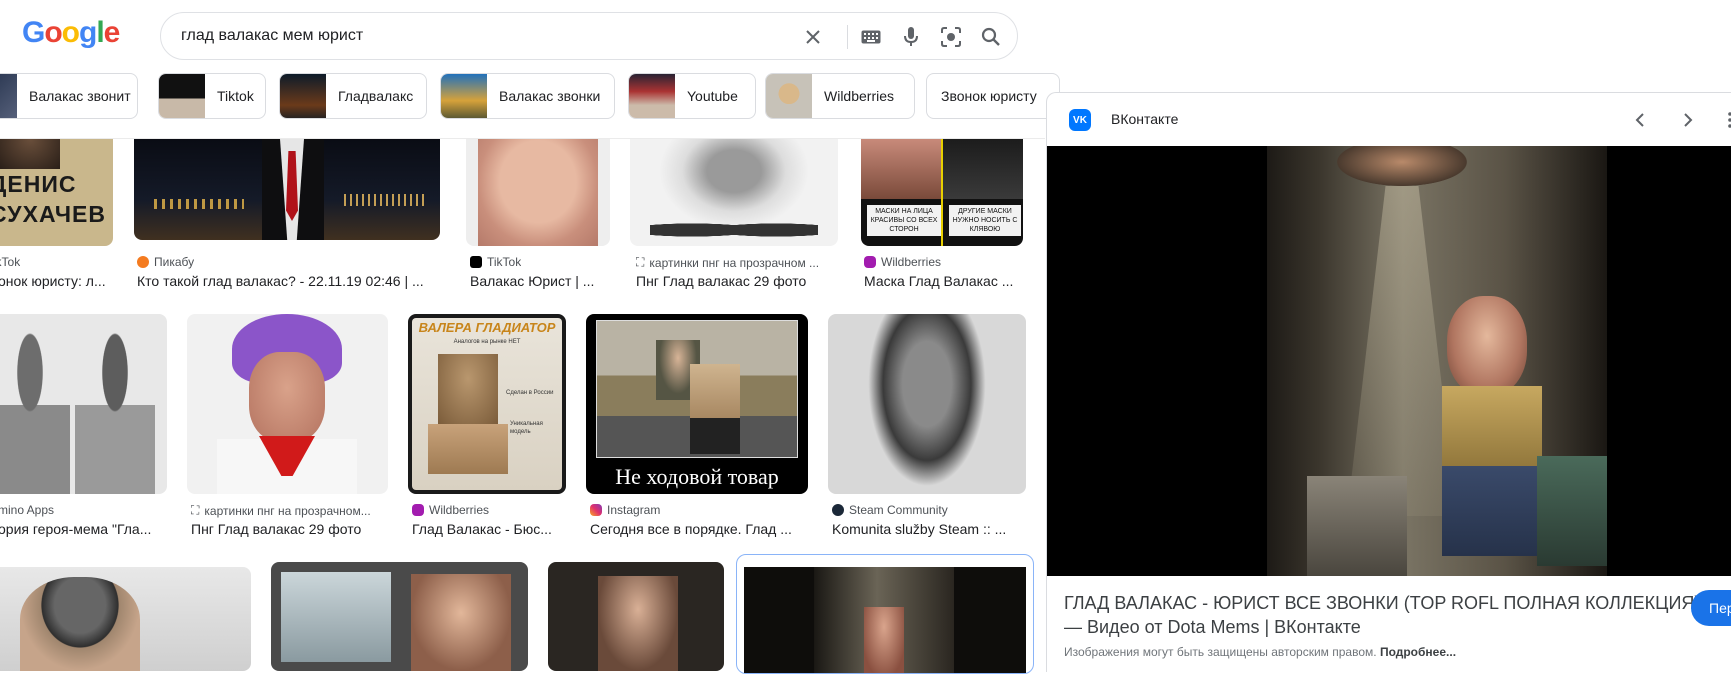  Describe the element at coordinates (1572, 511) in the screenshot. I see `gas-cylinder` at that location.